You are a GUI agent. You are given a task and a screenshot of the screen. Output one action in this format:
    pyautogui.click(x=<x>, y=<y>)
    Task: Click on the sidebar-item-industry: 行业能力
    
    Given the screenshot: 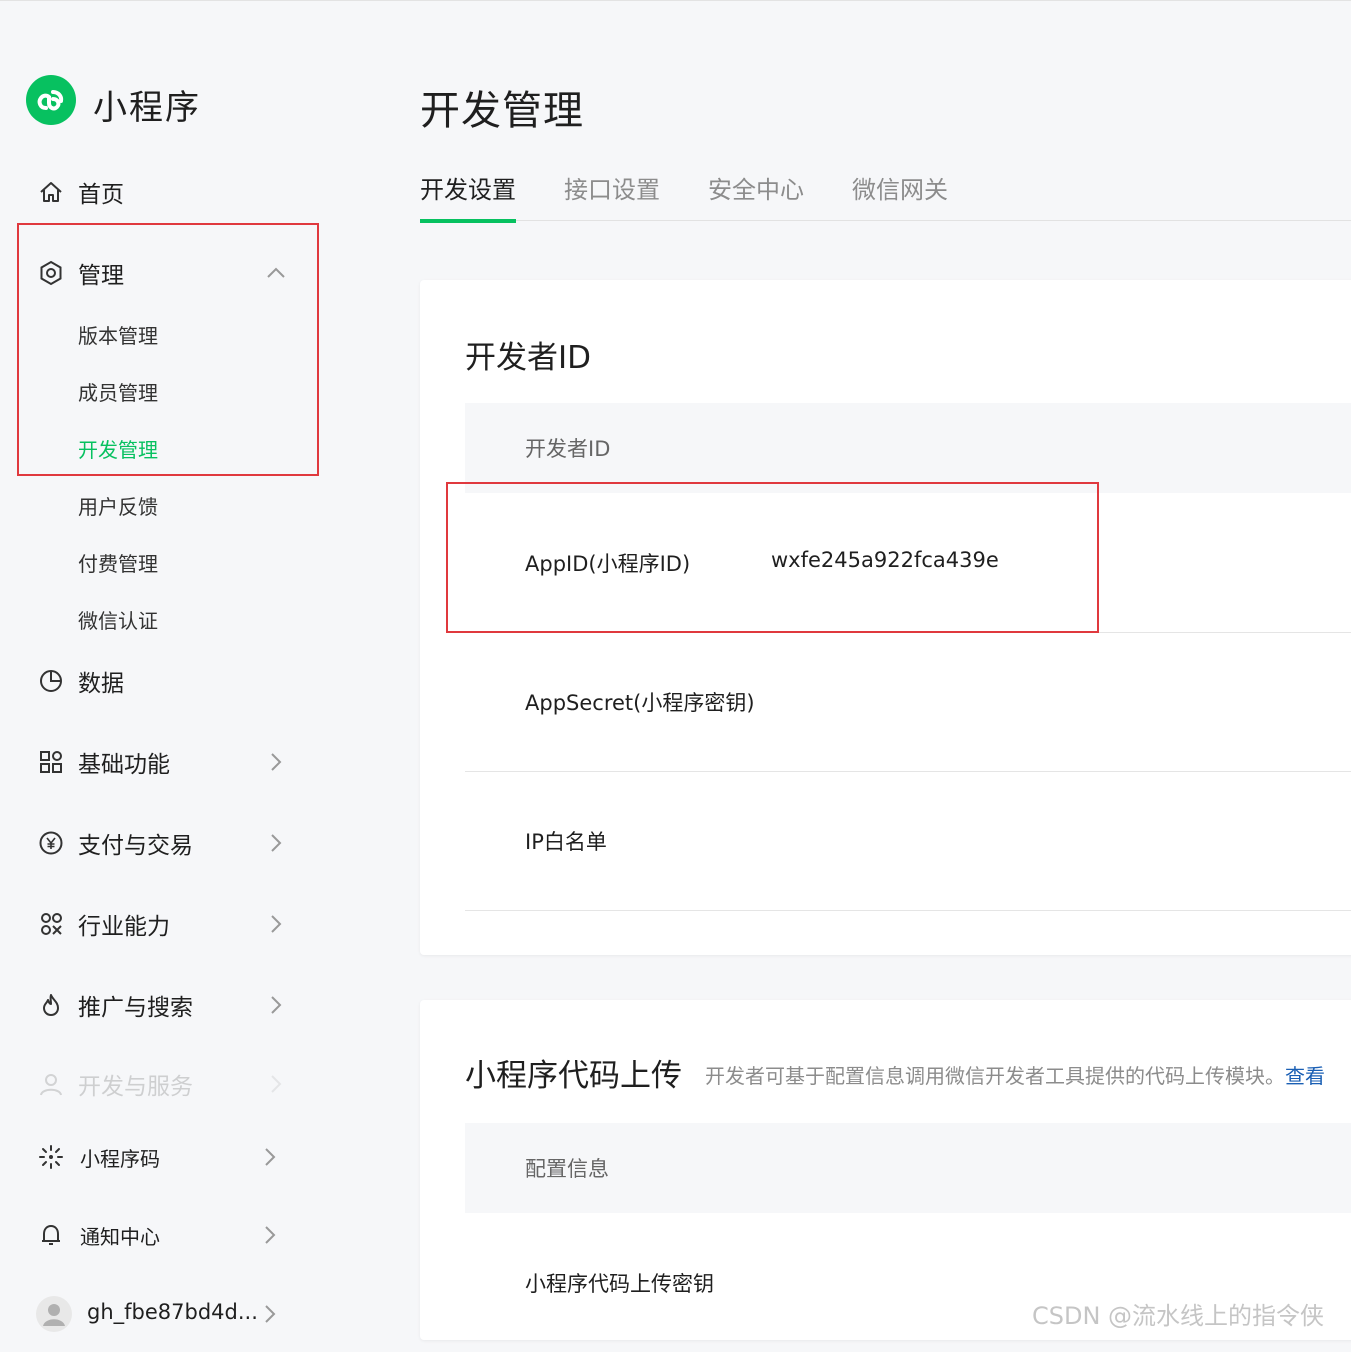 What is the action you would take?
    pyautogui.click(x=104, y=924)
    